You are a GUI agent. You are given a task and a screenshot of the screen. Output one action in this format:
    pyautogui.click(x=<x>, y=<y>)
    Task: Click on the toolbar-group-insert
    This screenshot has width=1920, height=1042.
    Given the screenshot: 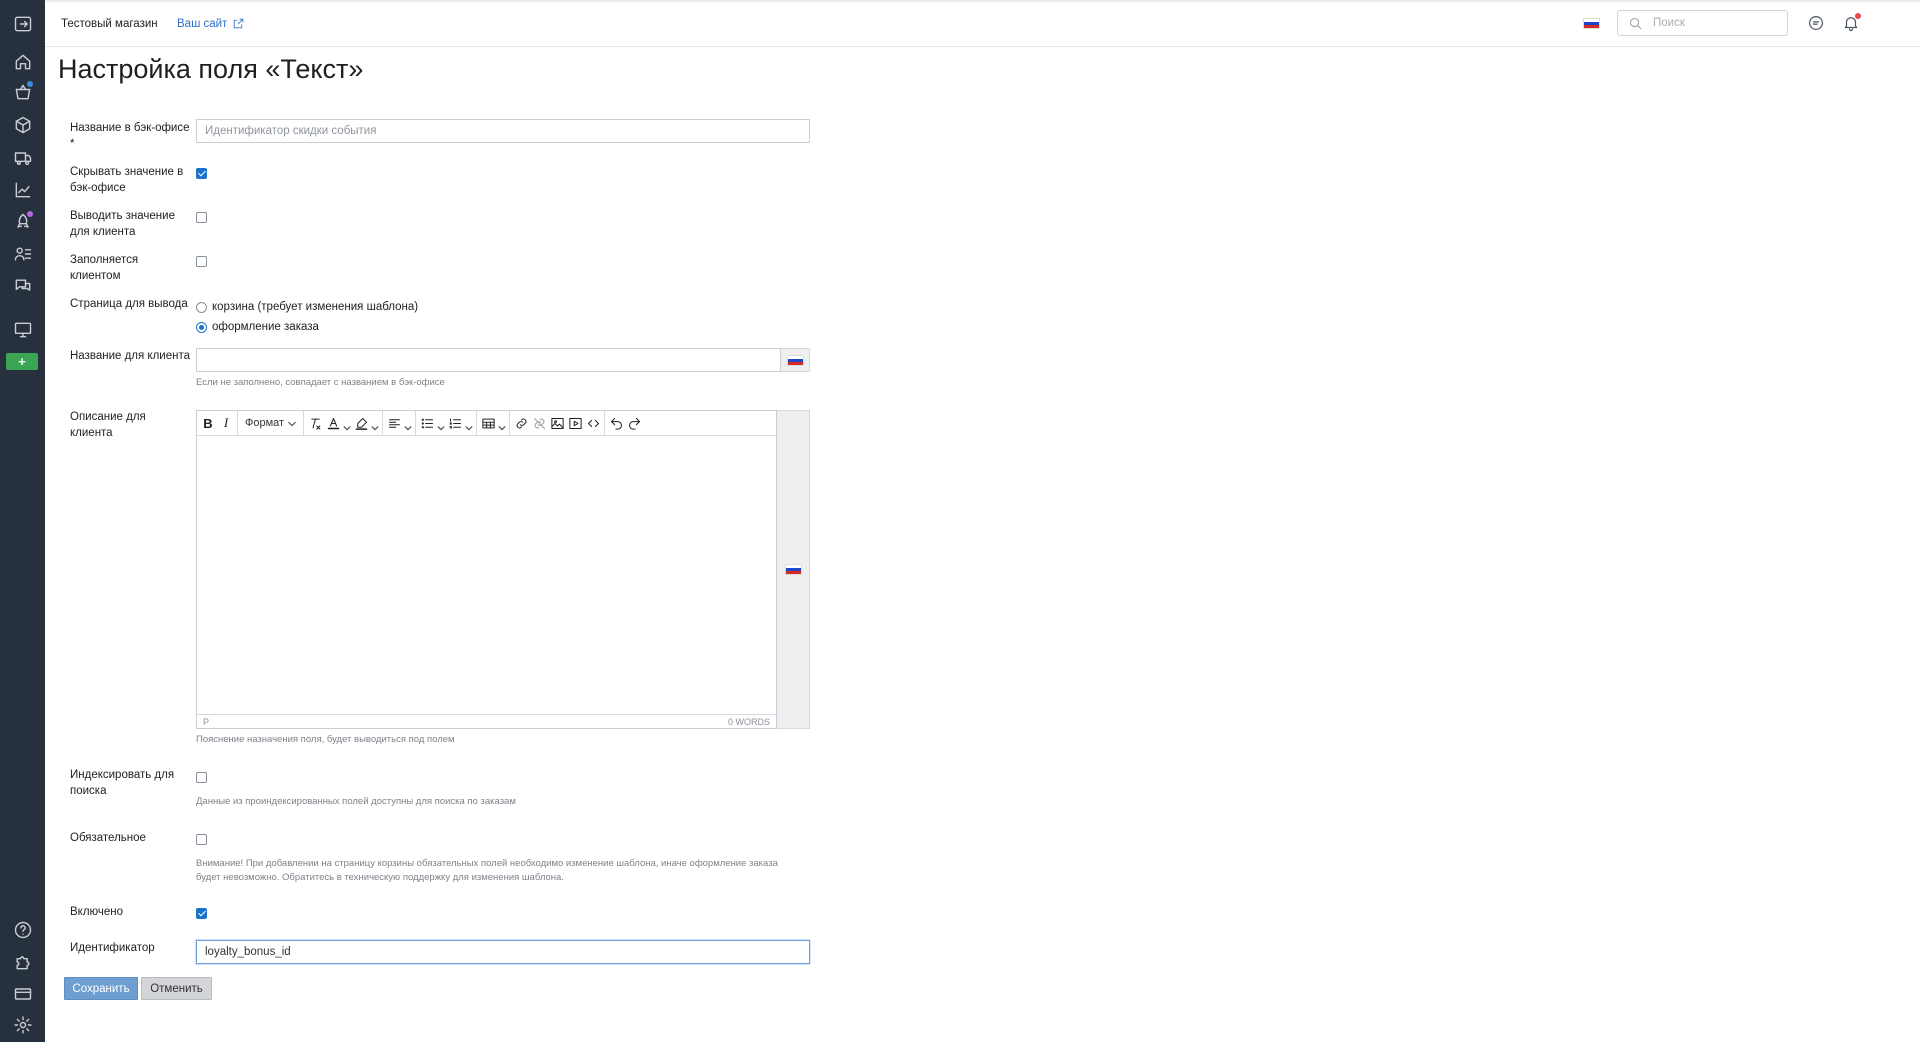 What is the action you would take?
    pyautogui.click(x=558, y=423)
    